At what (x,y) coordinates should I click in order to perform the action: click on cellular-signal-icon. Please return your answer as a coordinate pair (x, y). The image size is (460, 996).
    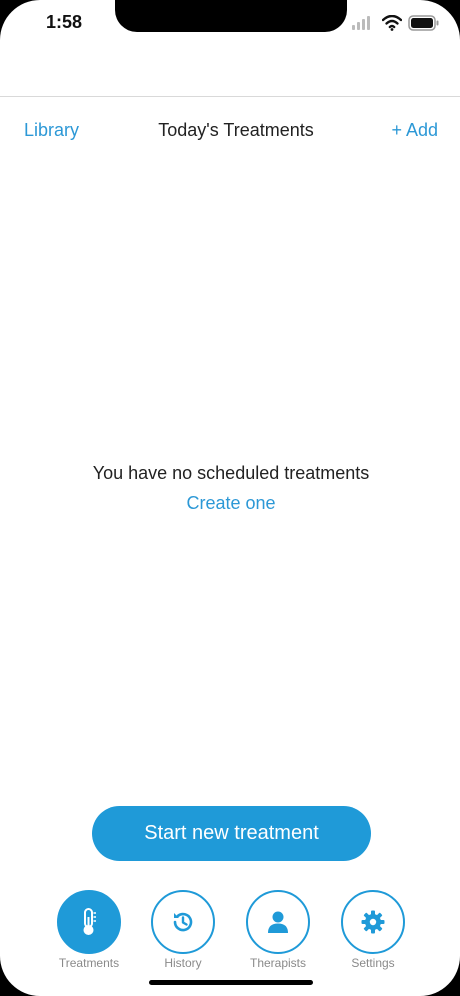
    Looking at the image, I should click on (361, 23).